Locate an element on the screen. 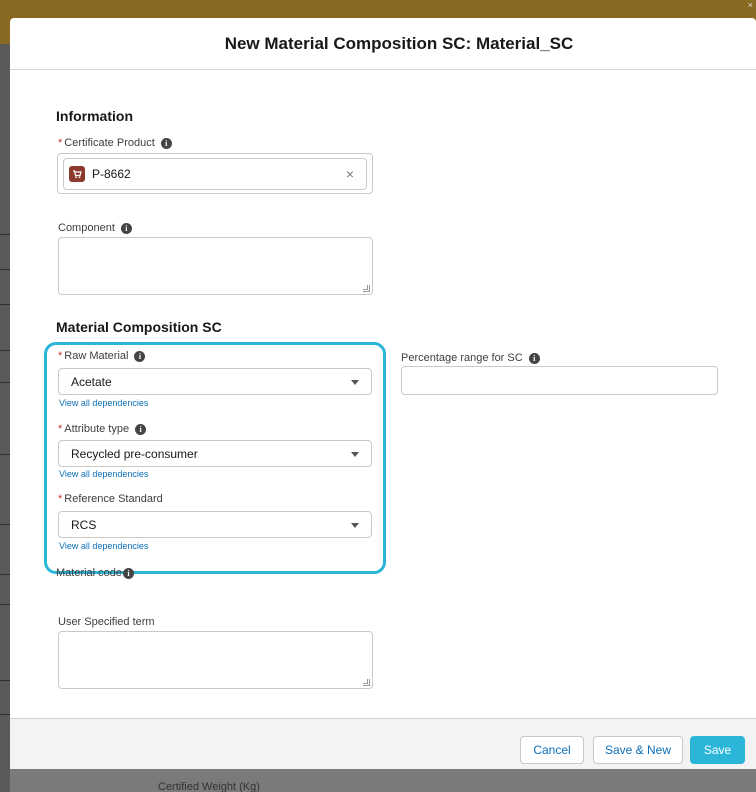 The image size is (756, 792). certificate-product-label: * Certificate Product i is located at coordinates (115, 143).